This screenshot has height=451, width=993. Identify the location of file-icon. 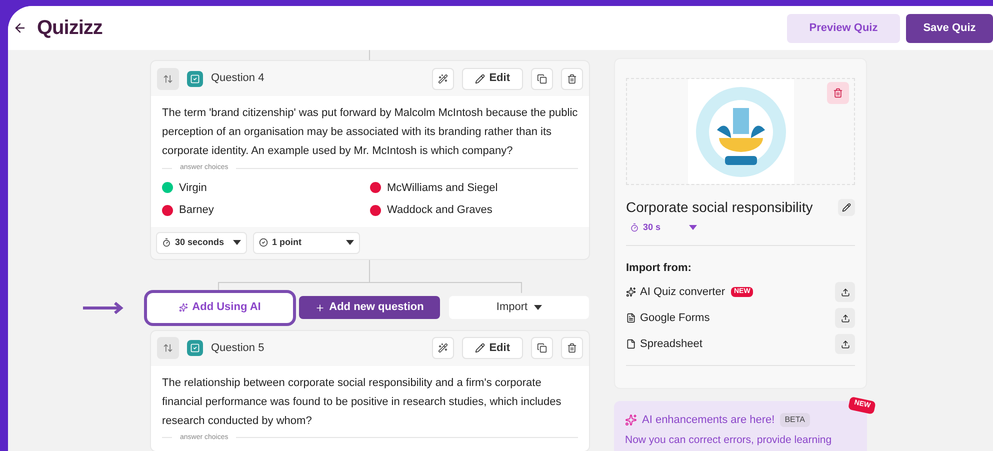
(631, 344).